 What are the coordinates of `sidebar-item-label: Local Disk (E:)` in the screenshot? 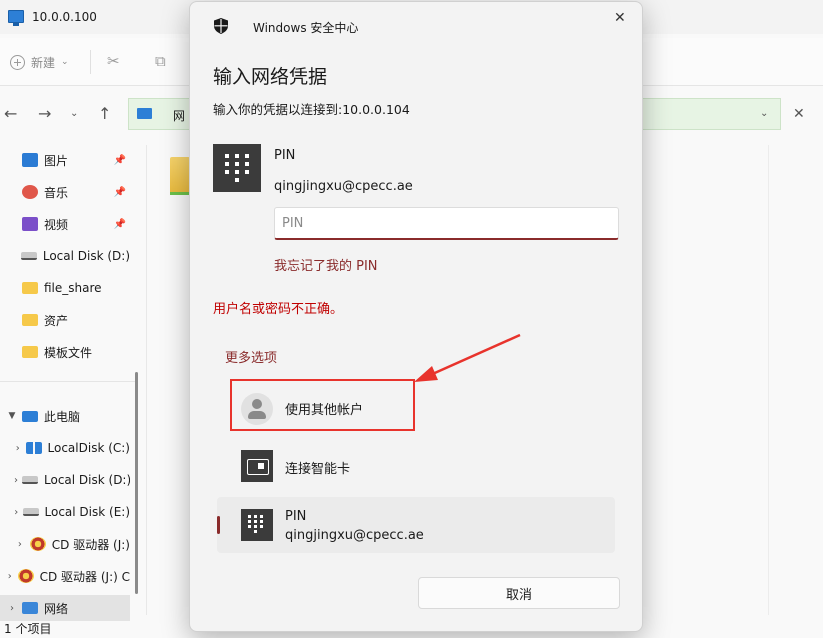 It's located at (87, 512).